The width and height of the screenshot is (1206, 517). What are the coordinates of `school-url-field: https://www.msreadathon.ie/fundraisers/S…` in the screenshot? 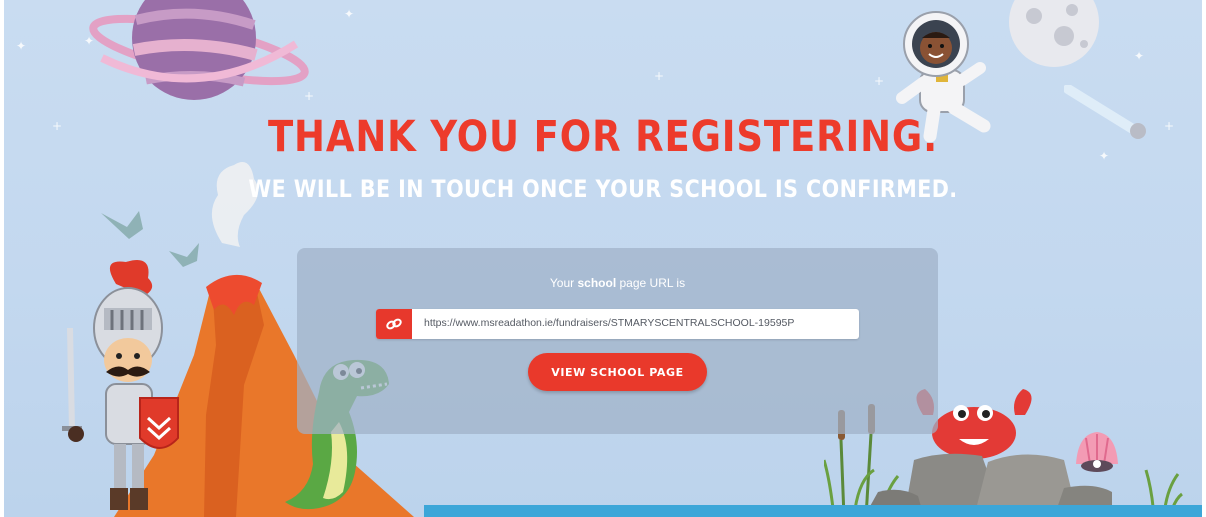 It's located at (617, 324).